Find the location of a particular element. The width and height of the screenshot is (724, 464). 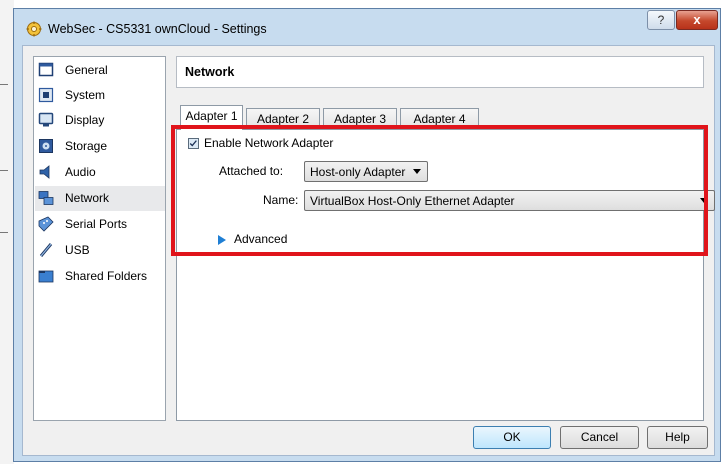

help-button-label: Help is located at coordinates (677, 437).